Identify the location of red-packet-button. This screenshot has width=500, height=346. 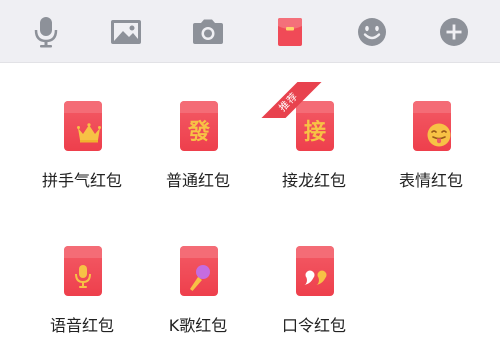
(290, 32).